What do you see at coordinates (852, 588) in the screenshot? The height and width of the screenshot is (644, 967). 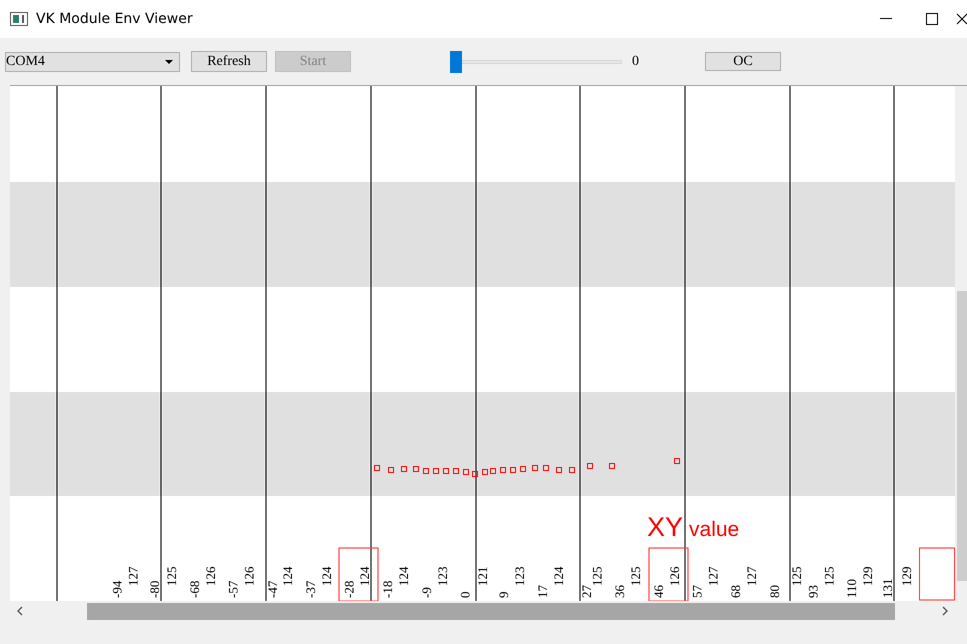 I see `x-value-label: 110` at bounding box center [852, 588].